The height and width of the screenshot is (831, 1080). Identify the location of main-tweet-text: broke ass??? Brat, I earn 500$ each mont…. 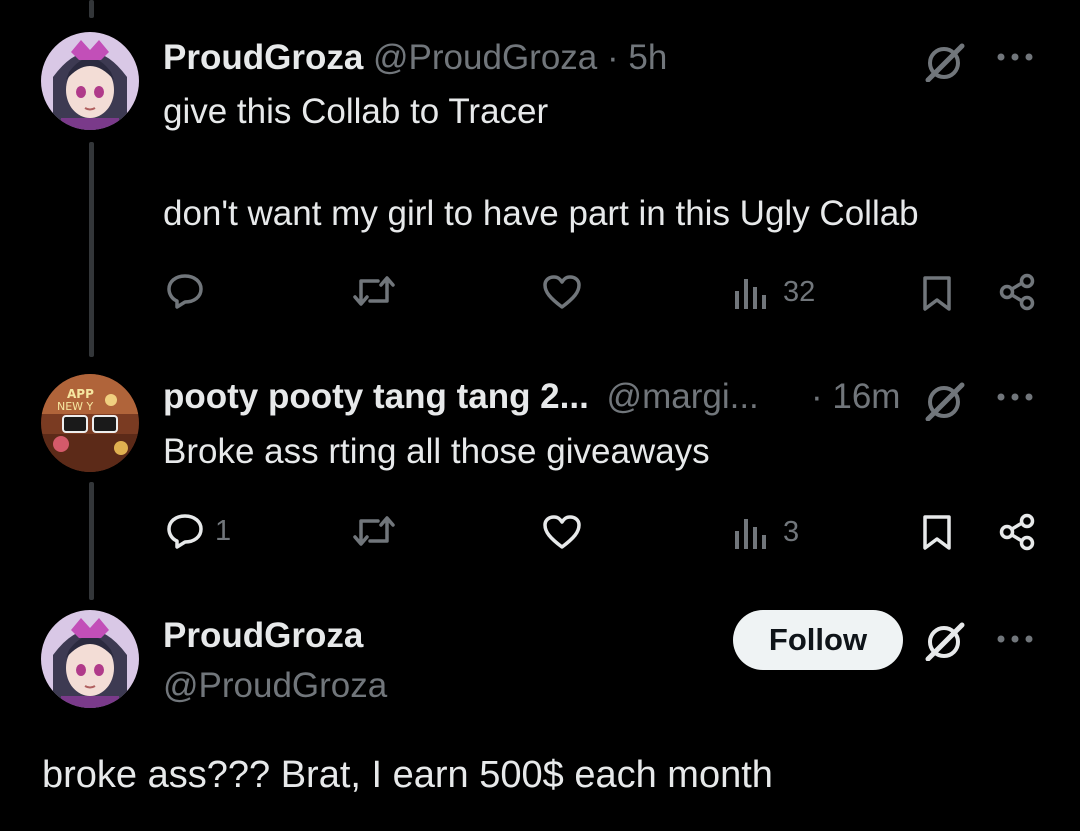
(407, 775).